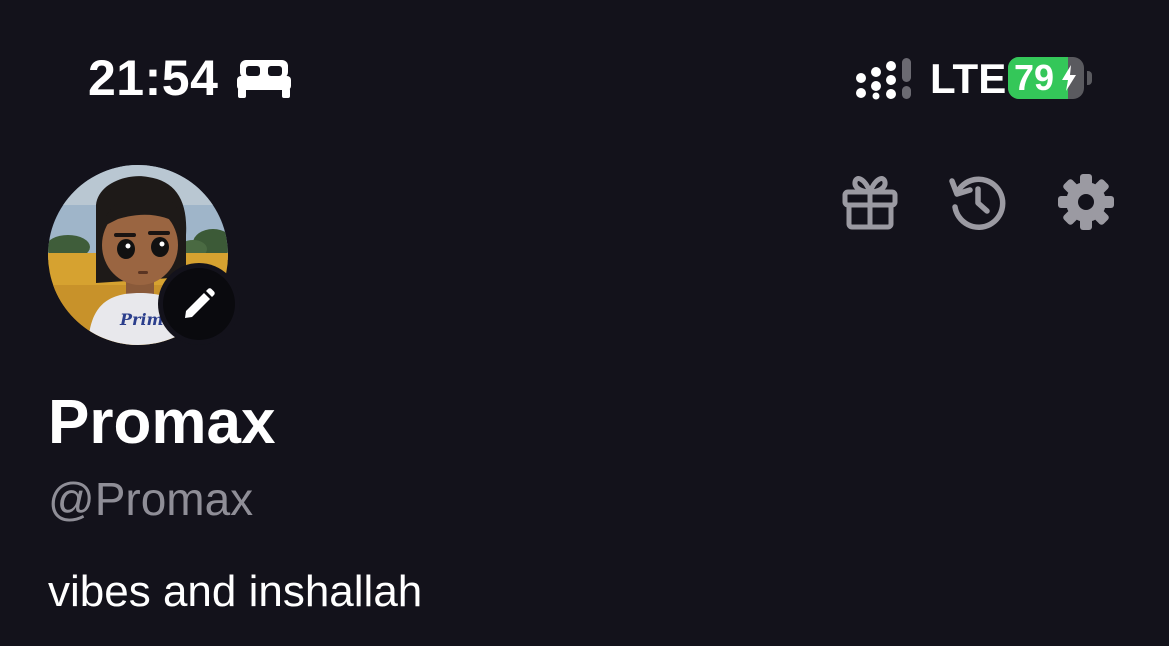 The image size is (1169, 646). Describe the element at coordinates (151, 499) in the screenshot. I see `username: @Promax` at that location.